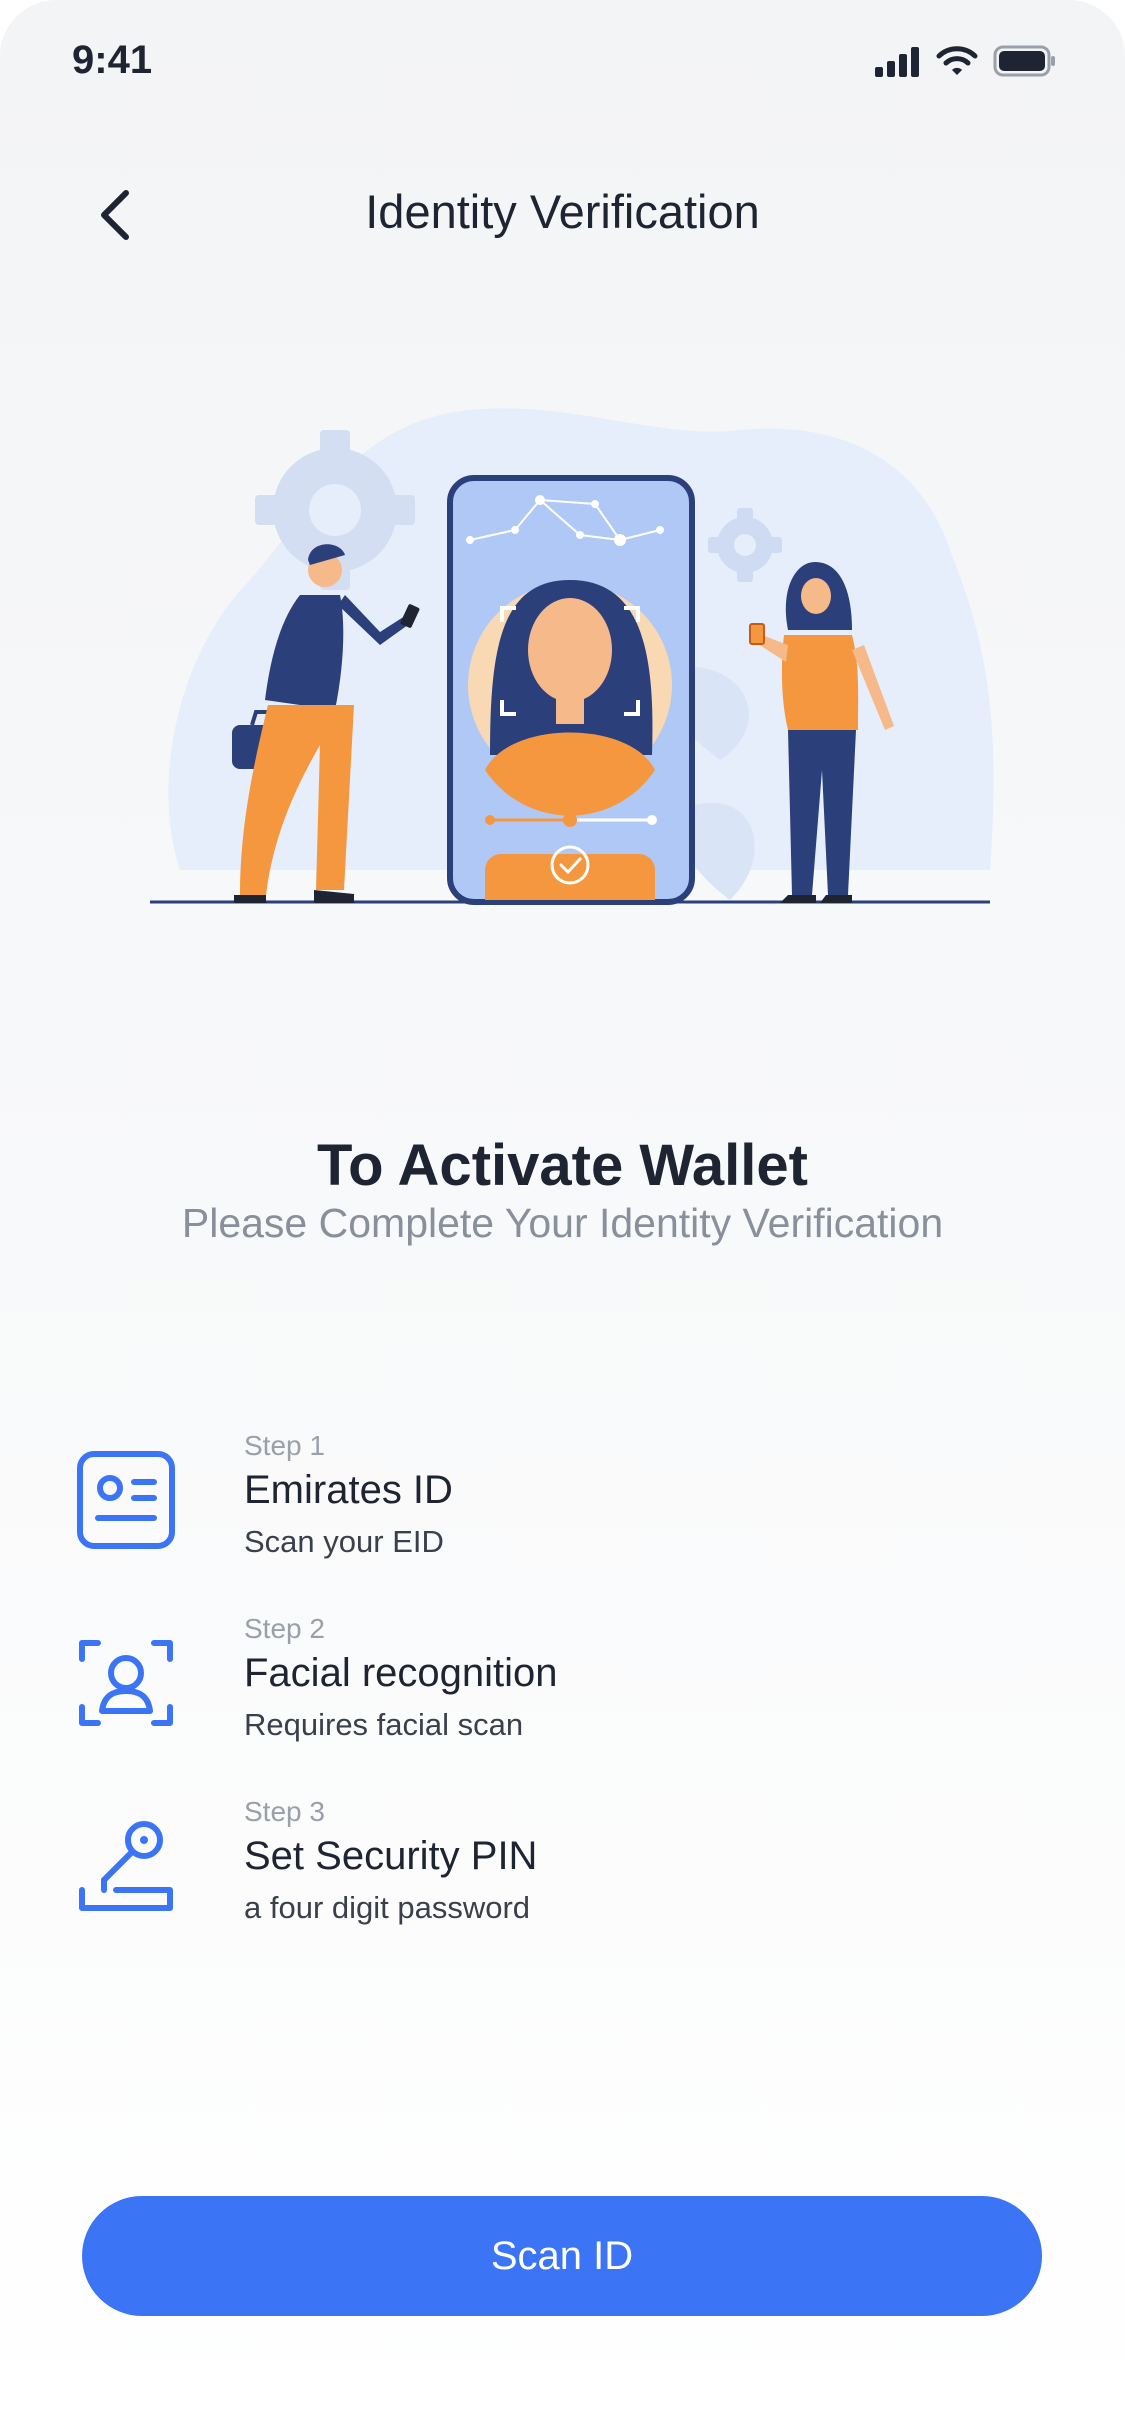  I want to click on step-description: Requires facial scan, so click(384, 1724).